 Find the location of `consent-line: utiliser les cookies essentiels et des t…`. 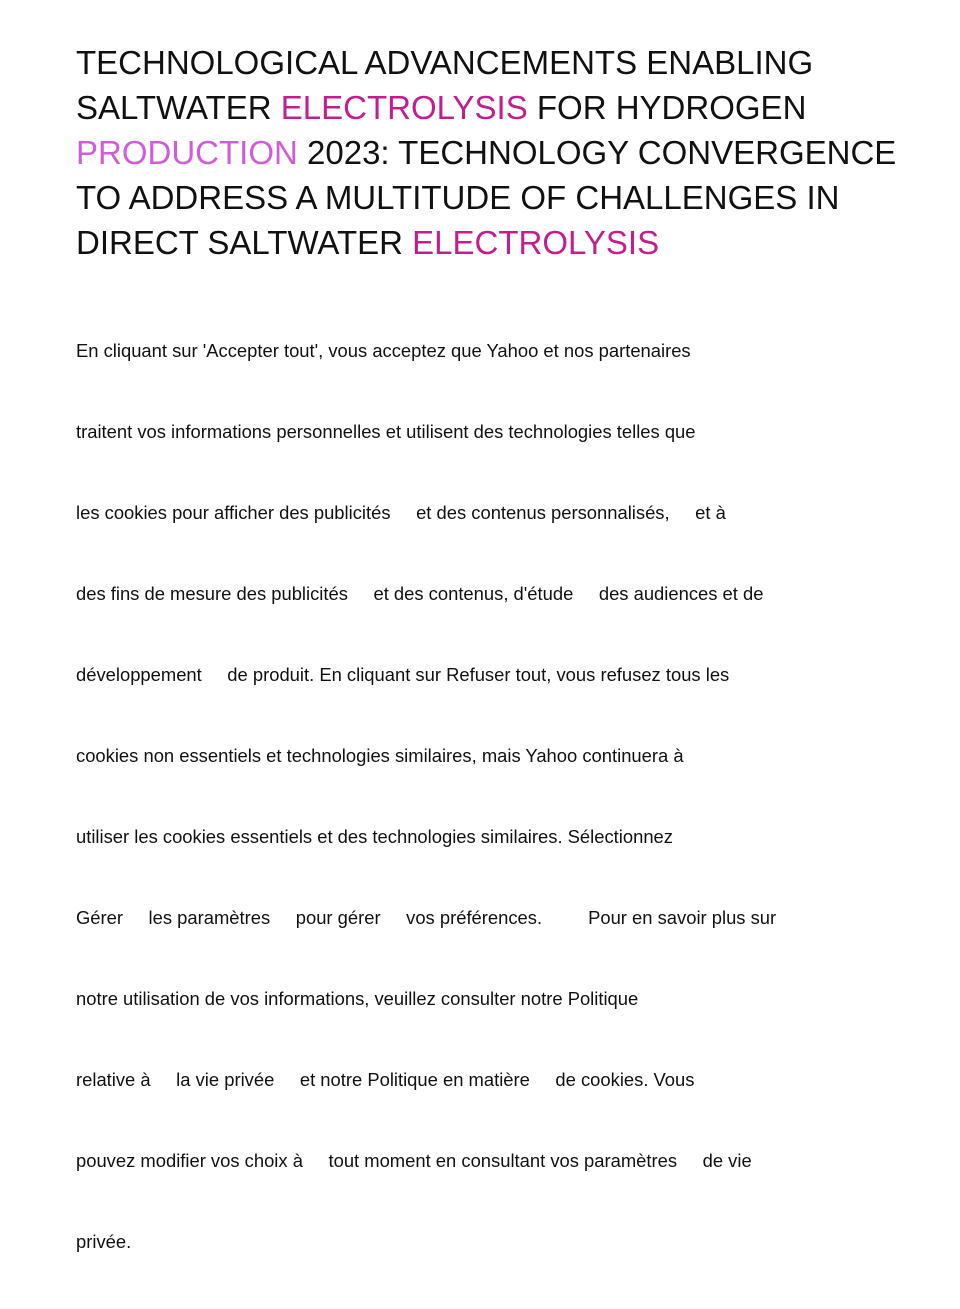

consent-line: utiliser les cookies essentiels et des t… is located at coordinates (374, 836).